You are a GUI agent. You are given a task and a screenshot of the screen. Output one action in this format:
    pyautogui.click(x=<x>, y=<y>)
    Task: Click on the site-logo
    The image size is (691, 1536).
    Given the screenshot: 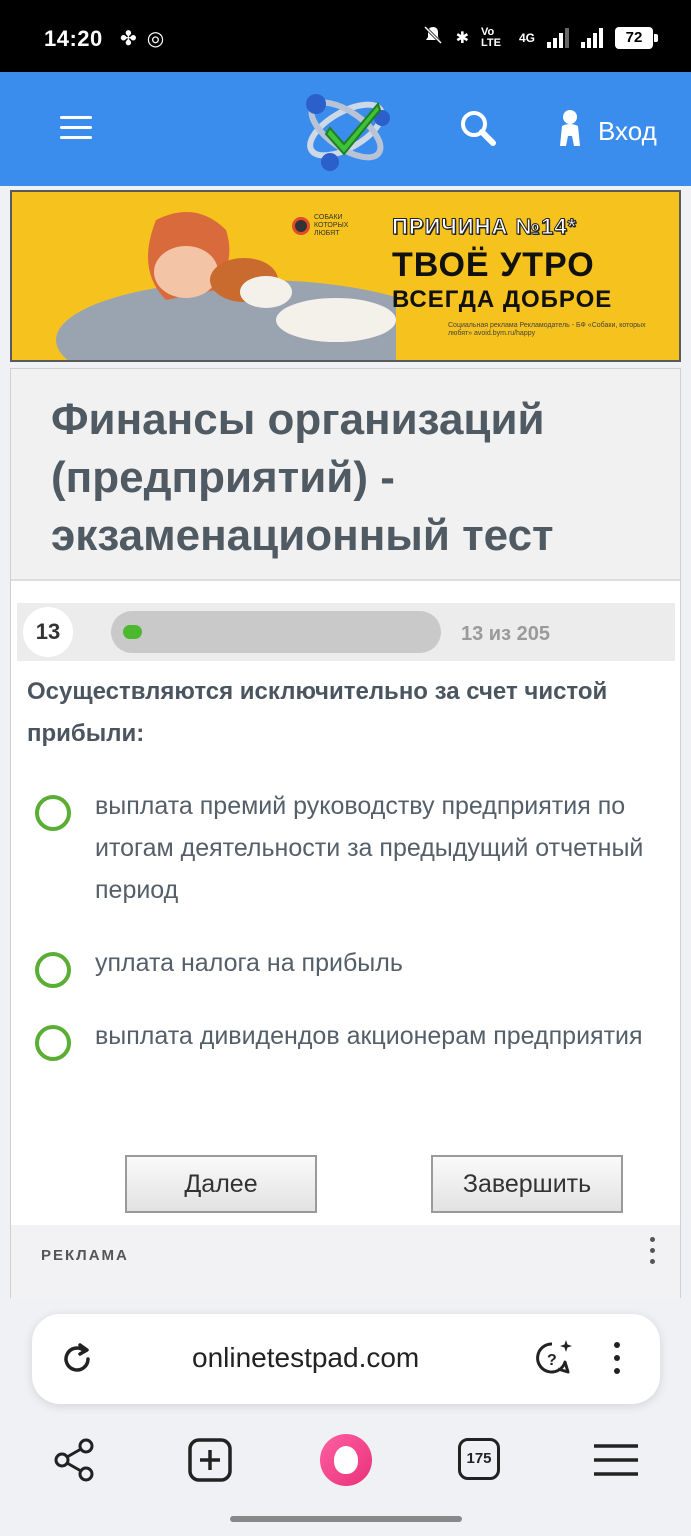 What is the action you would take?
    pyautogui.click(x=346, y=128)
    